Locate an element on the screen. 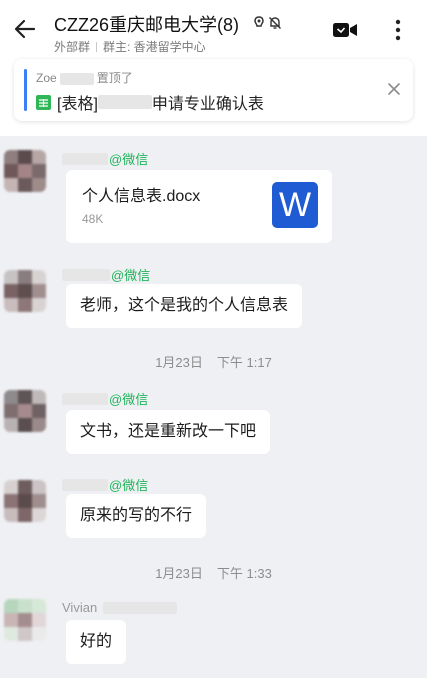 This screenshot has width=427, height=678. mute-icon is located at coordinates (259, 21).